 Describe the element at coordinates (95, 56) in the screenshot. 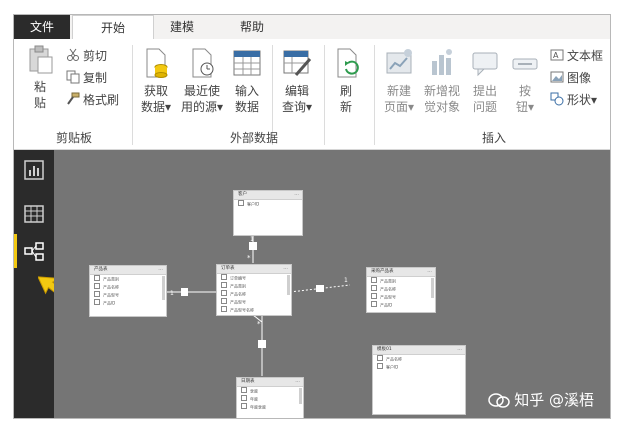

I see `cut-label: 剪切` at that location.